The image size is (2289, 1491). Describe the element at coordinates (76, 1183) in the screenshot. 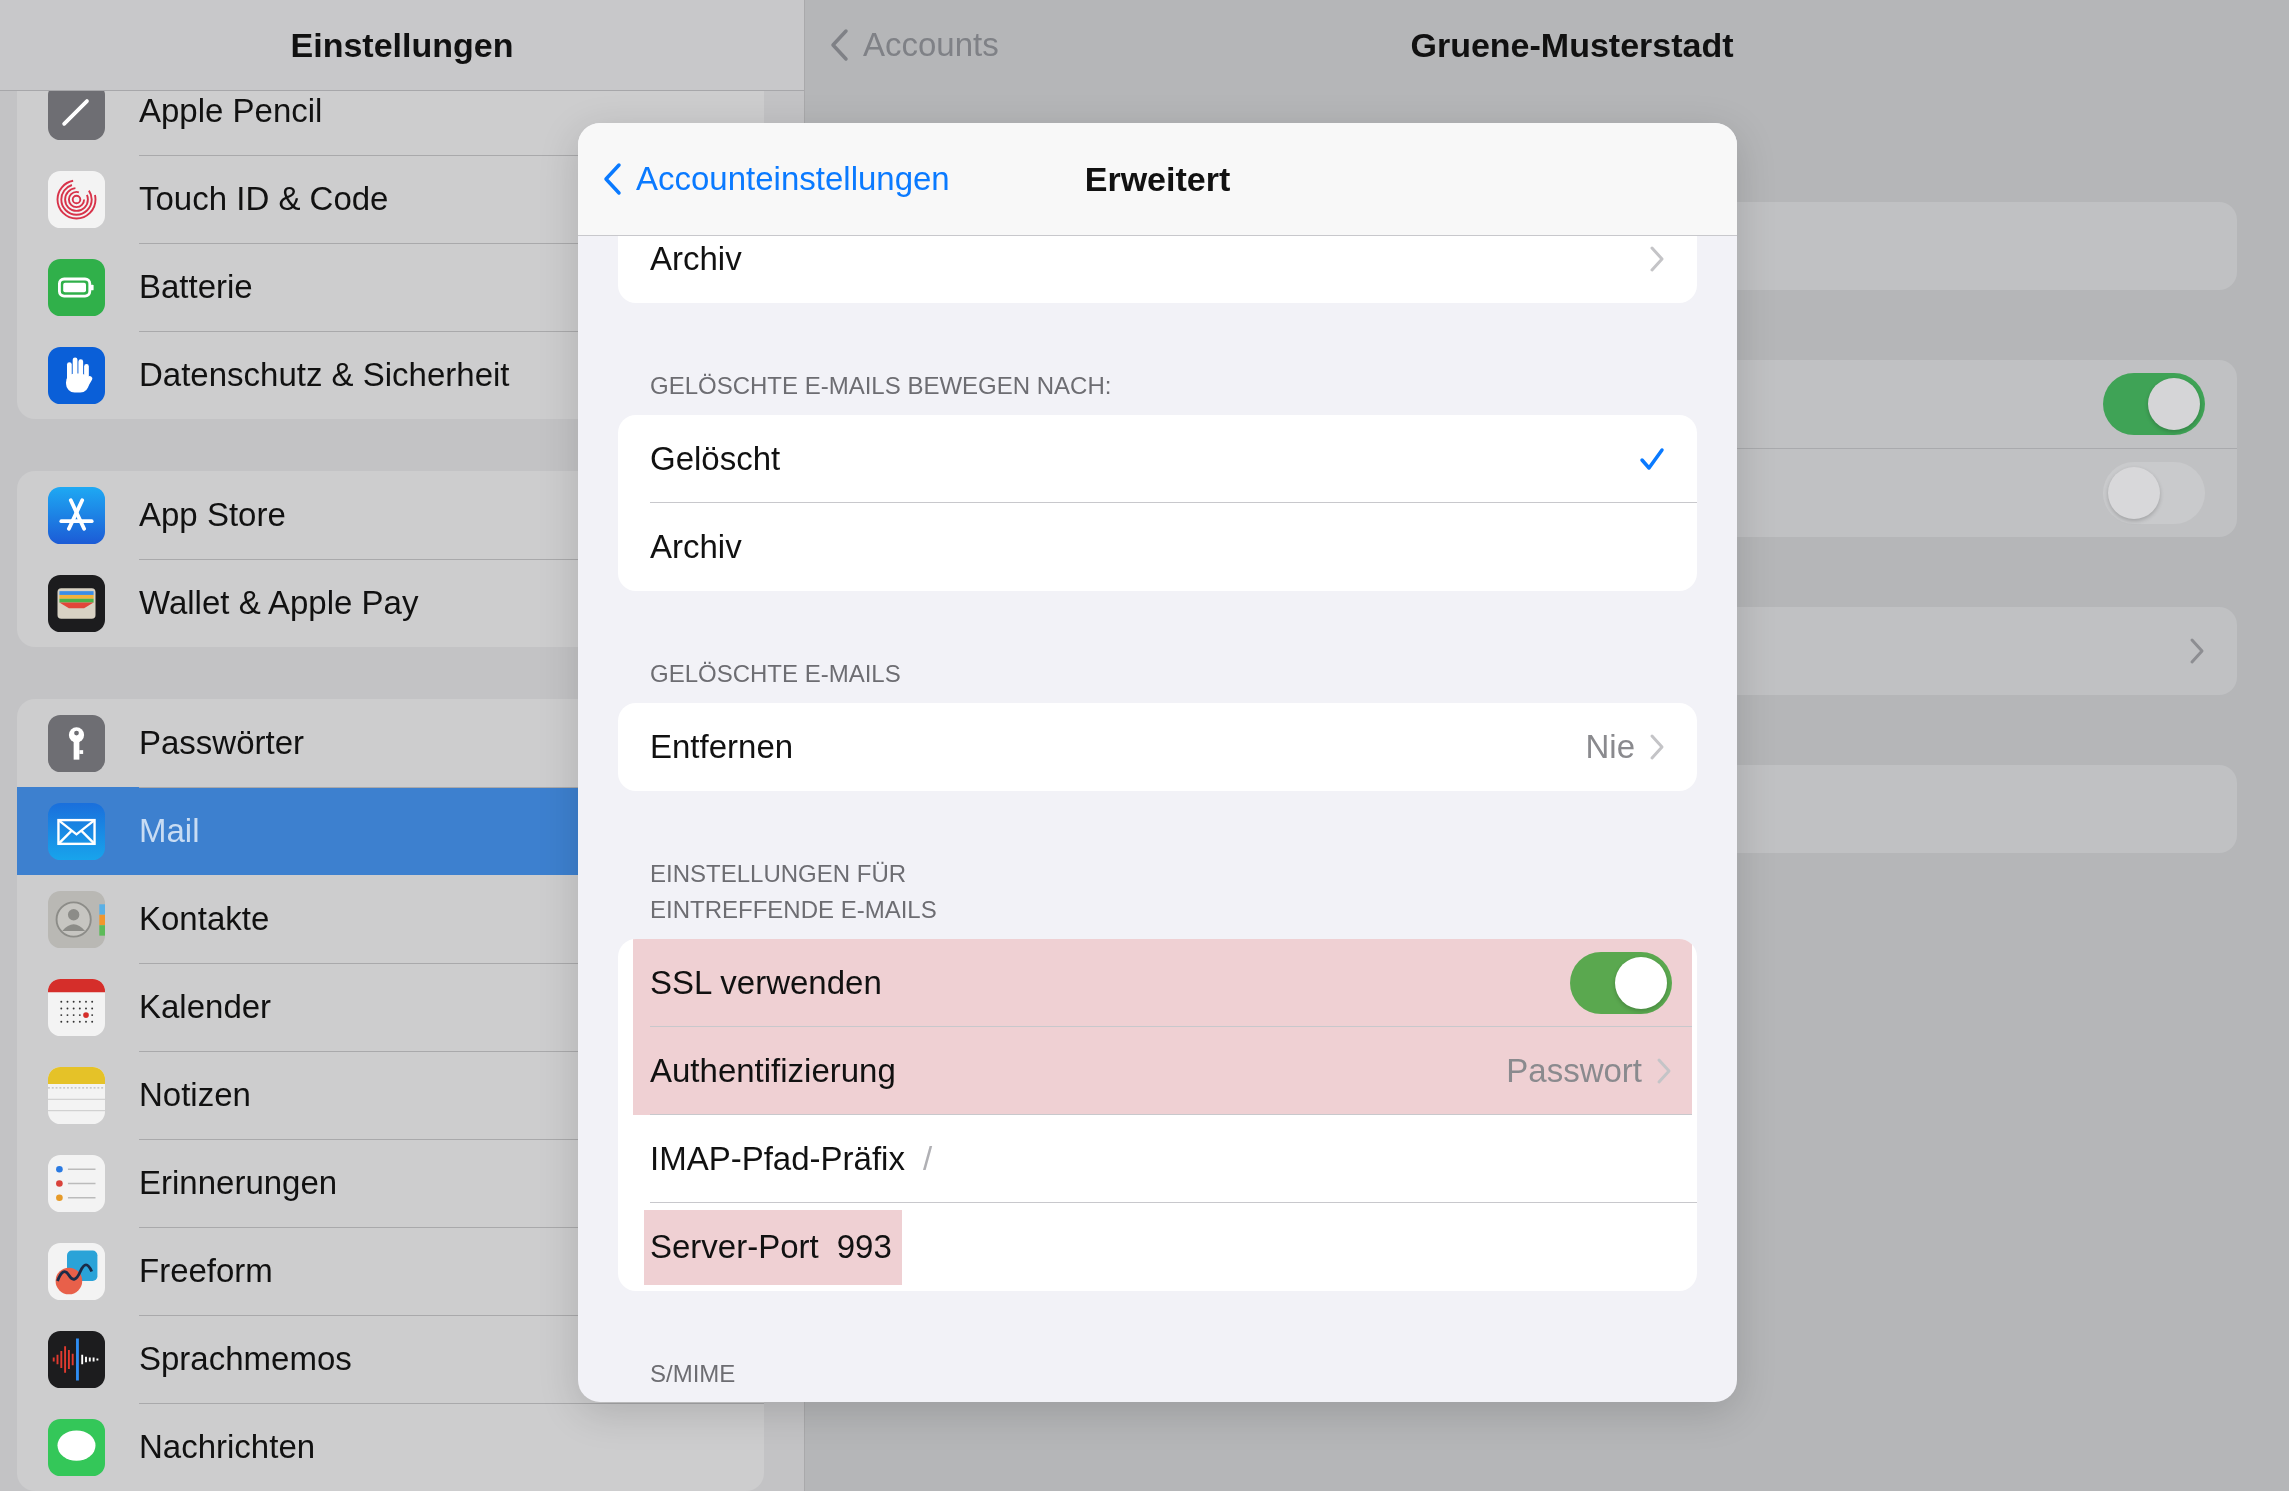

I see `checklist-icon` at that location.